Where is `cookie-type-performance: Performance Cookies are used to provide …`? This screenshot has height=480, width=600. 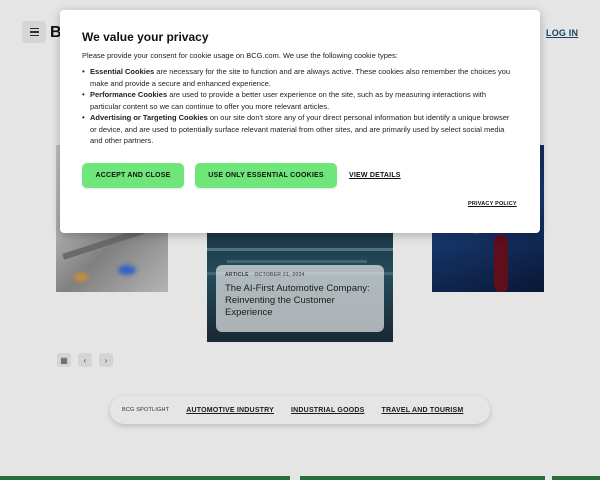 cookie-type-performance: Performance Cookies are used to provide … is located at coordinates (300, 100).